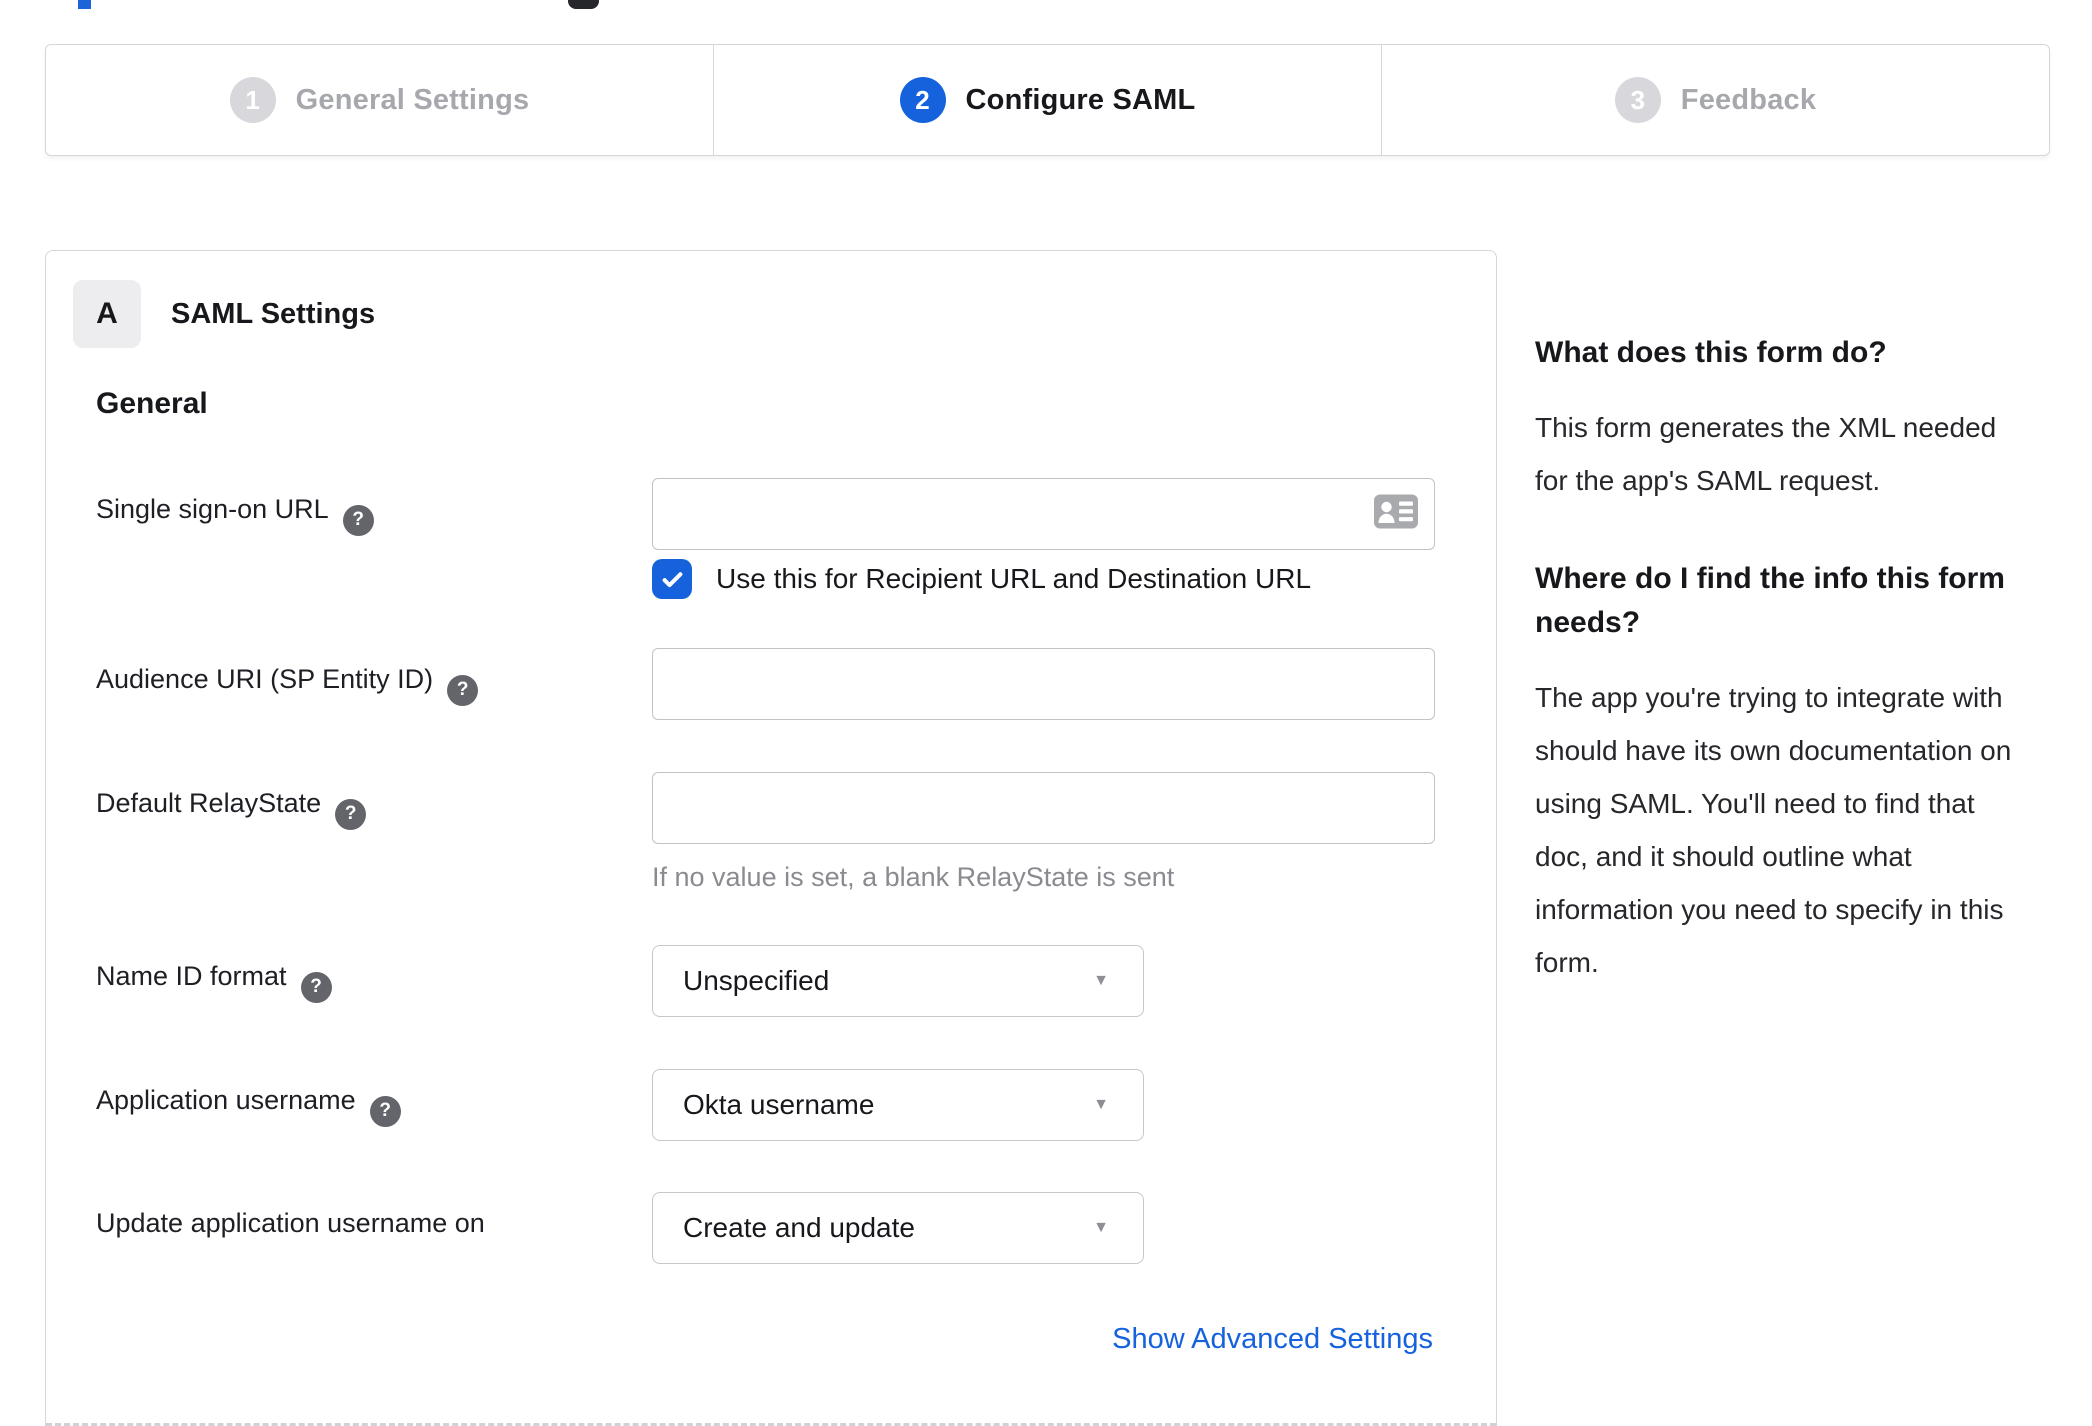 The image size is (2092, 1426). I want to click on name-id-format-select: Unspecified ▼, so click(898, 981).